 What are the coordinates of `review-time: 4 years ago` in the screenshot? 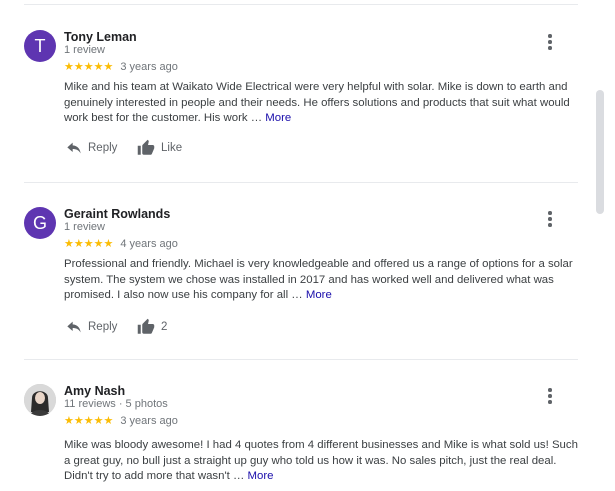 It's located at (149, 244).